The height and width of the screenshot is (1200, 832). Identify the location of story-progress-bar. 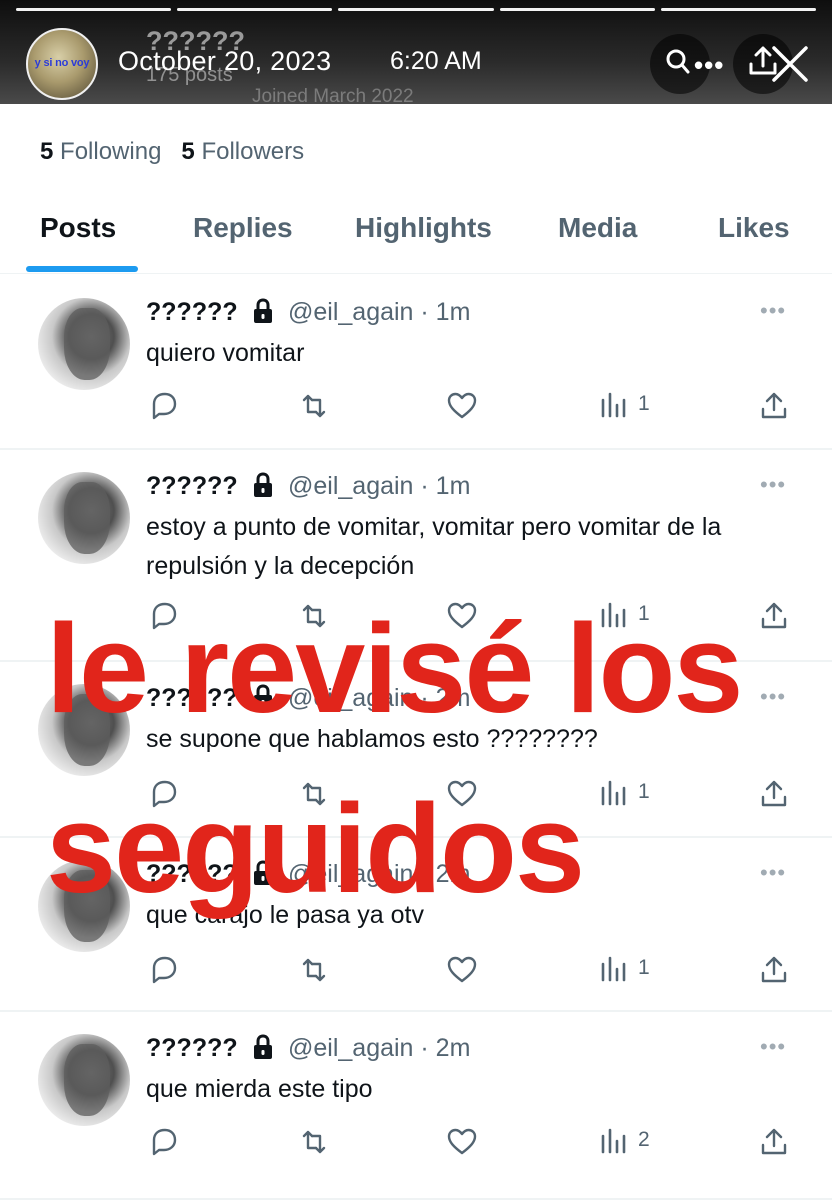
(416, 9).